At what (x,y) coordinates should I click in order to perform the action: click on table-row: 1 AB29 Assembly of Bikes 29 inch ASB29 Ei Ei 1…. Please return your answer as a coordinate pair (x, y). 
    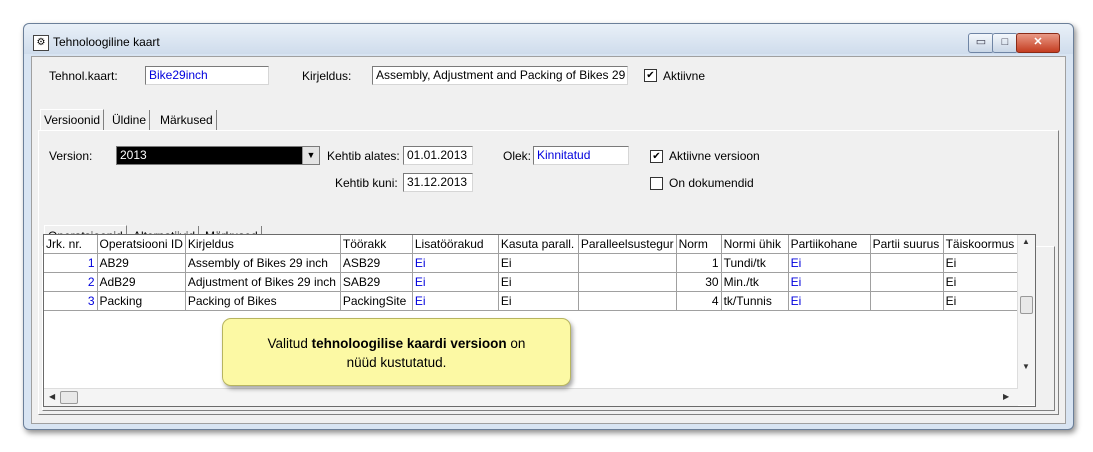
    Looking at the image, I should click on (532, 263).